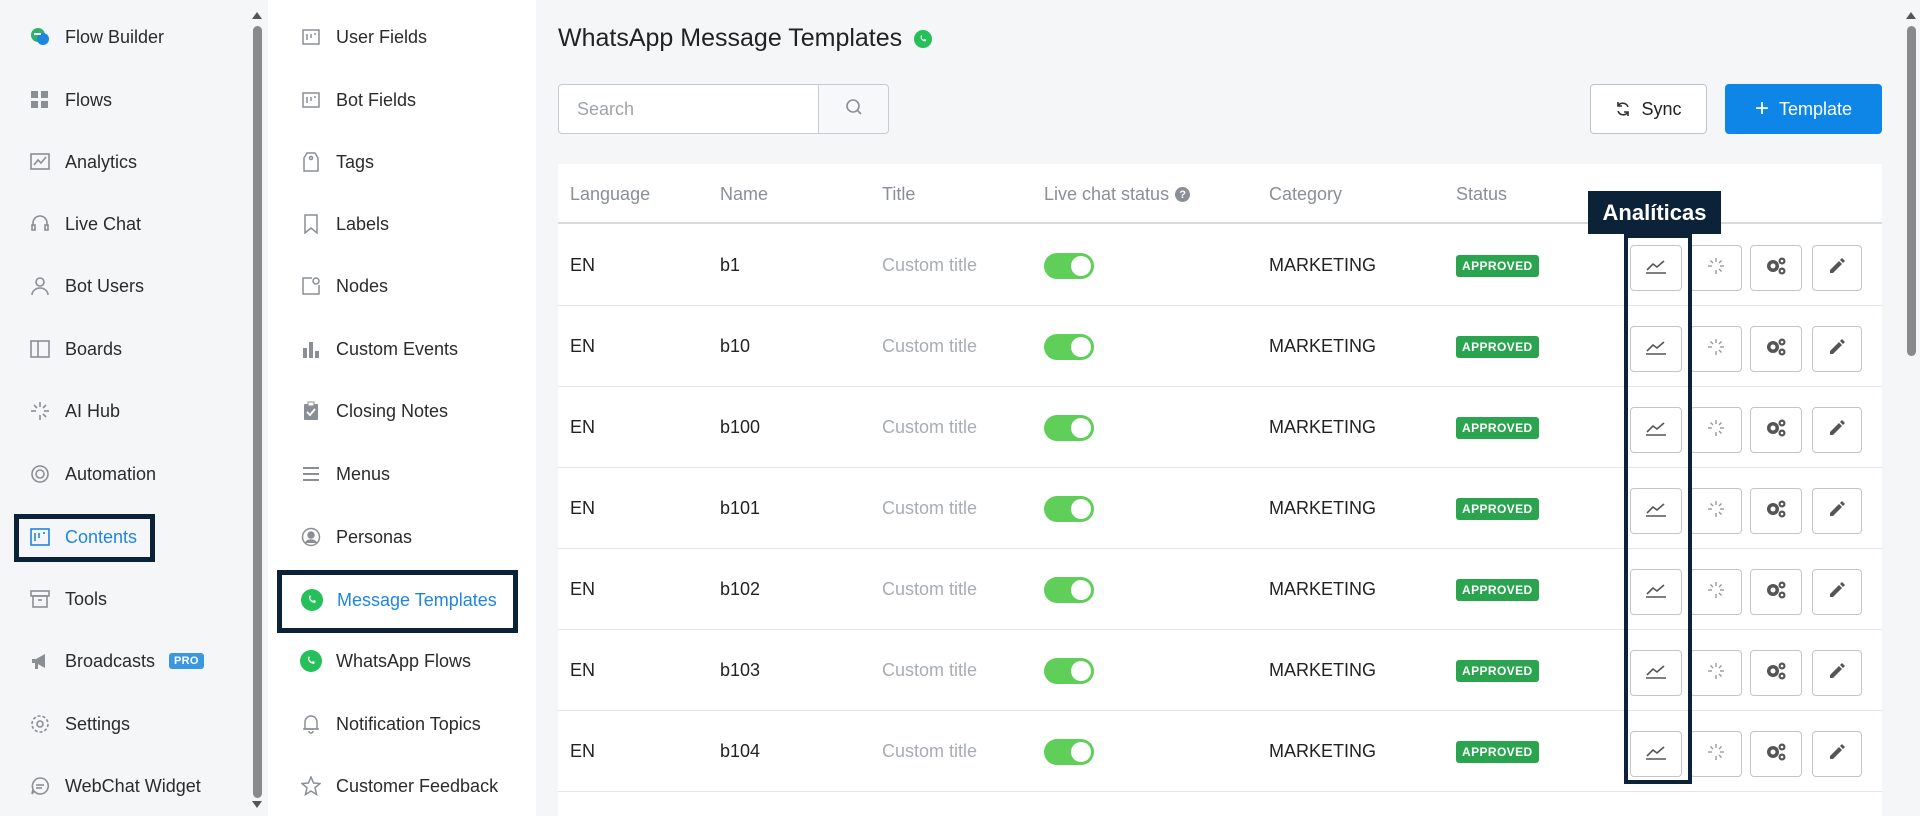  I want to click on tag-icon, so click(311, 162).